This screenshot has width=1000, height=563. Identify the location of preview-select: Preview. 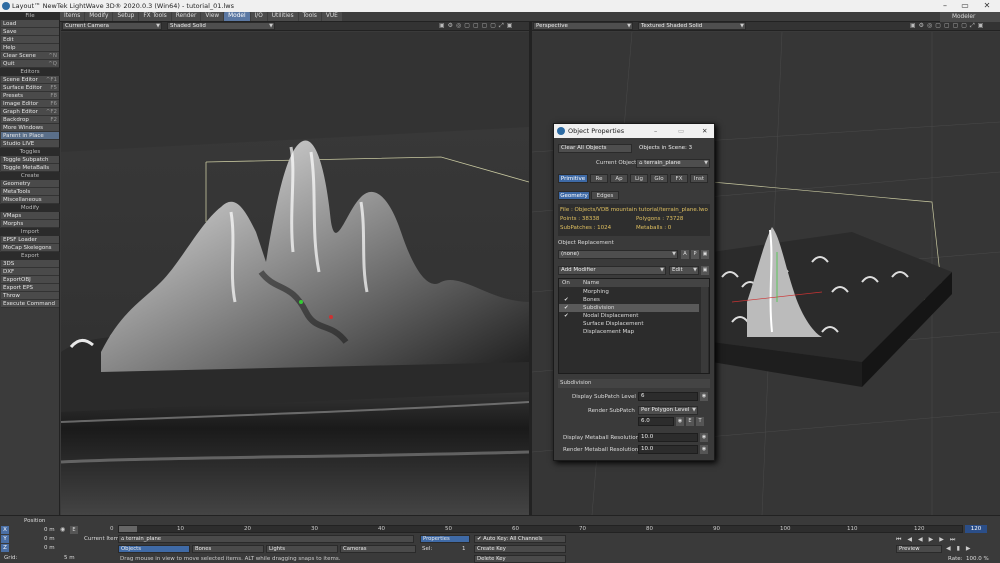
(919, 549).